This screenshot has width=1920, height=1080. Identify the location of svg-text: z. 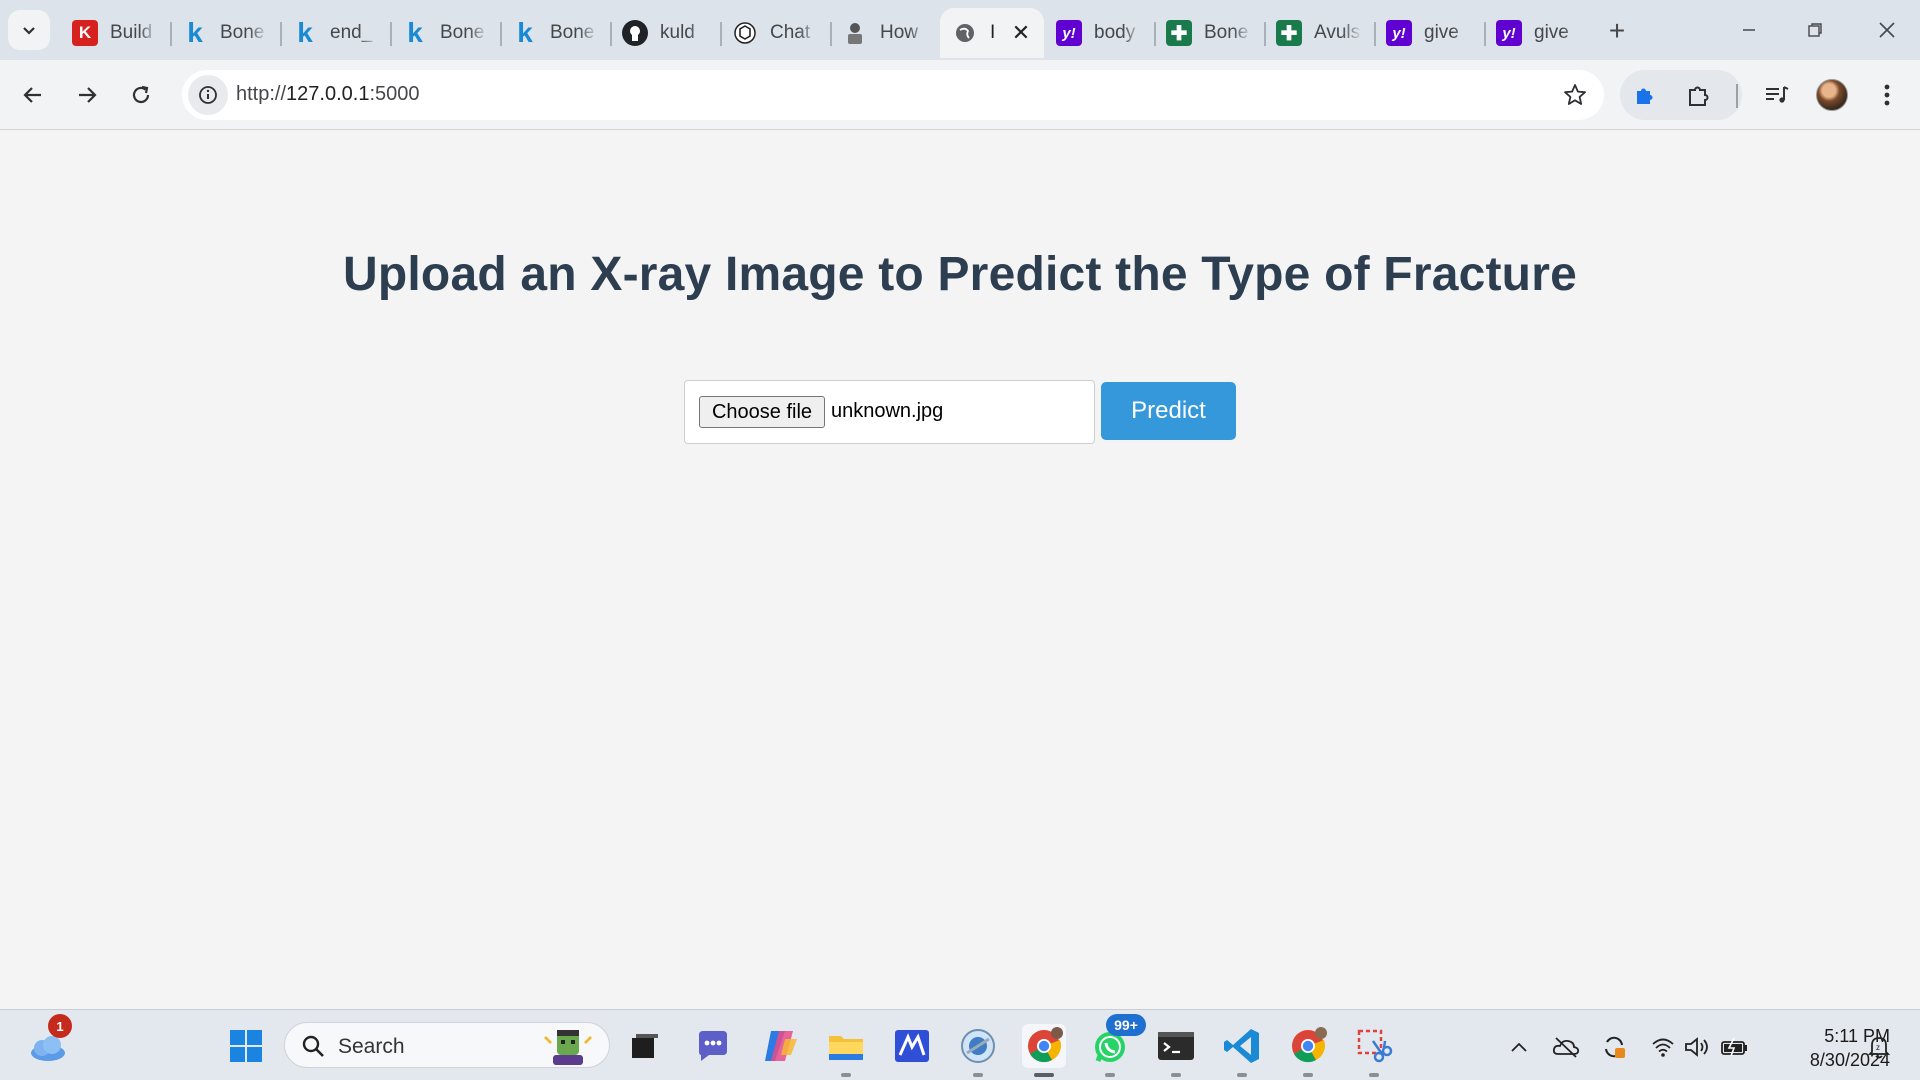
(1878, 1047).